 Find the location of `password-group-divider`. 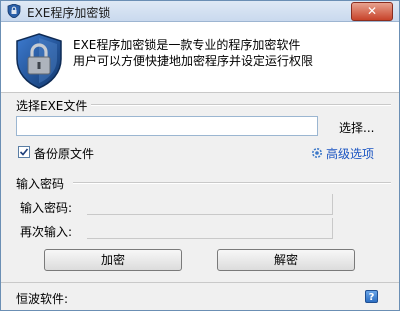

password-group-divider is located at coordinates (232, 183).